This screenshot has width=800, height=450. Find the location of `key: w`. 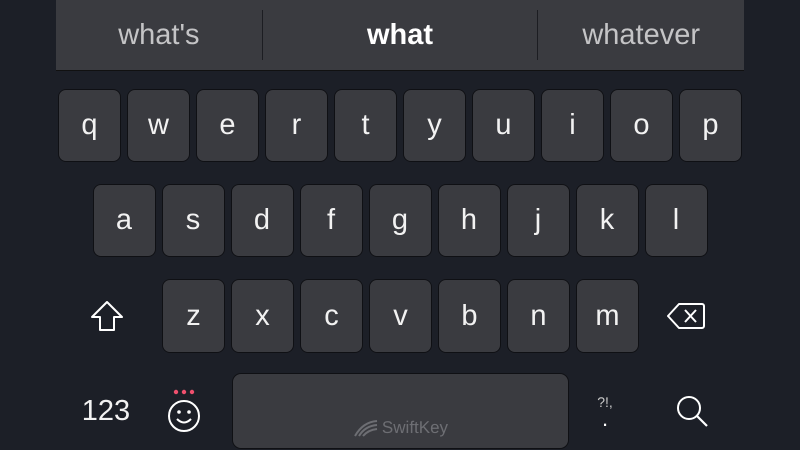

key: w is located at coordinates (158, 125).